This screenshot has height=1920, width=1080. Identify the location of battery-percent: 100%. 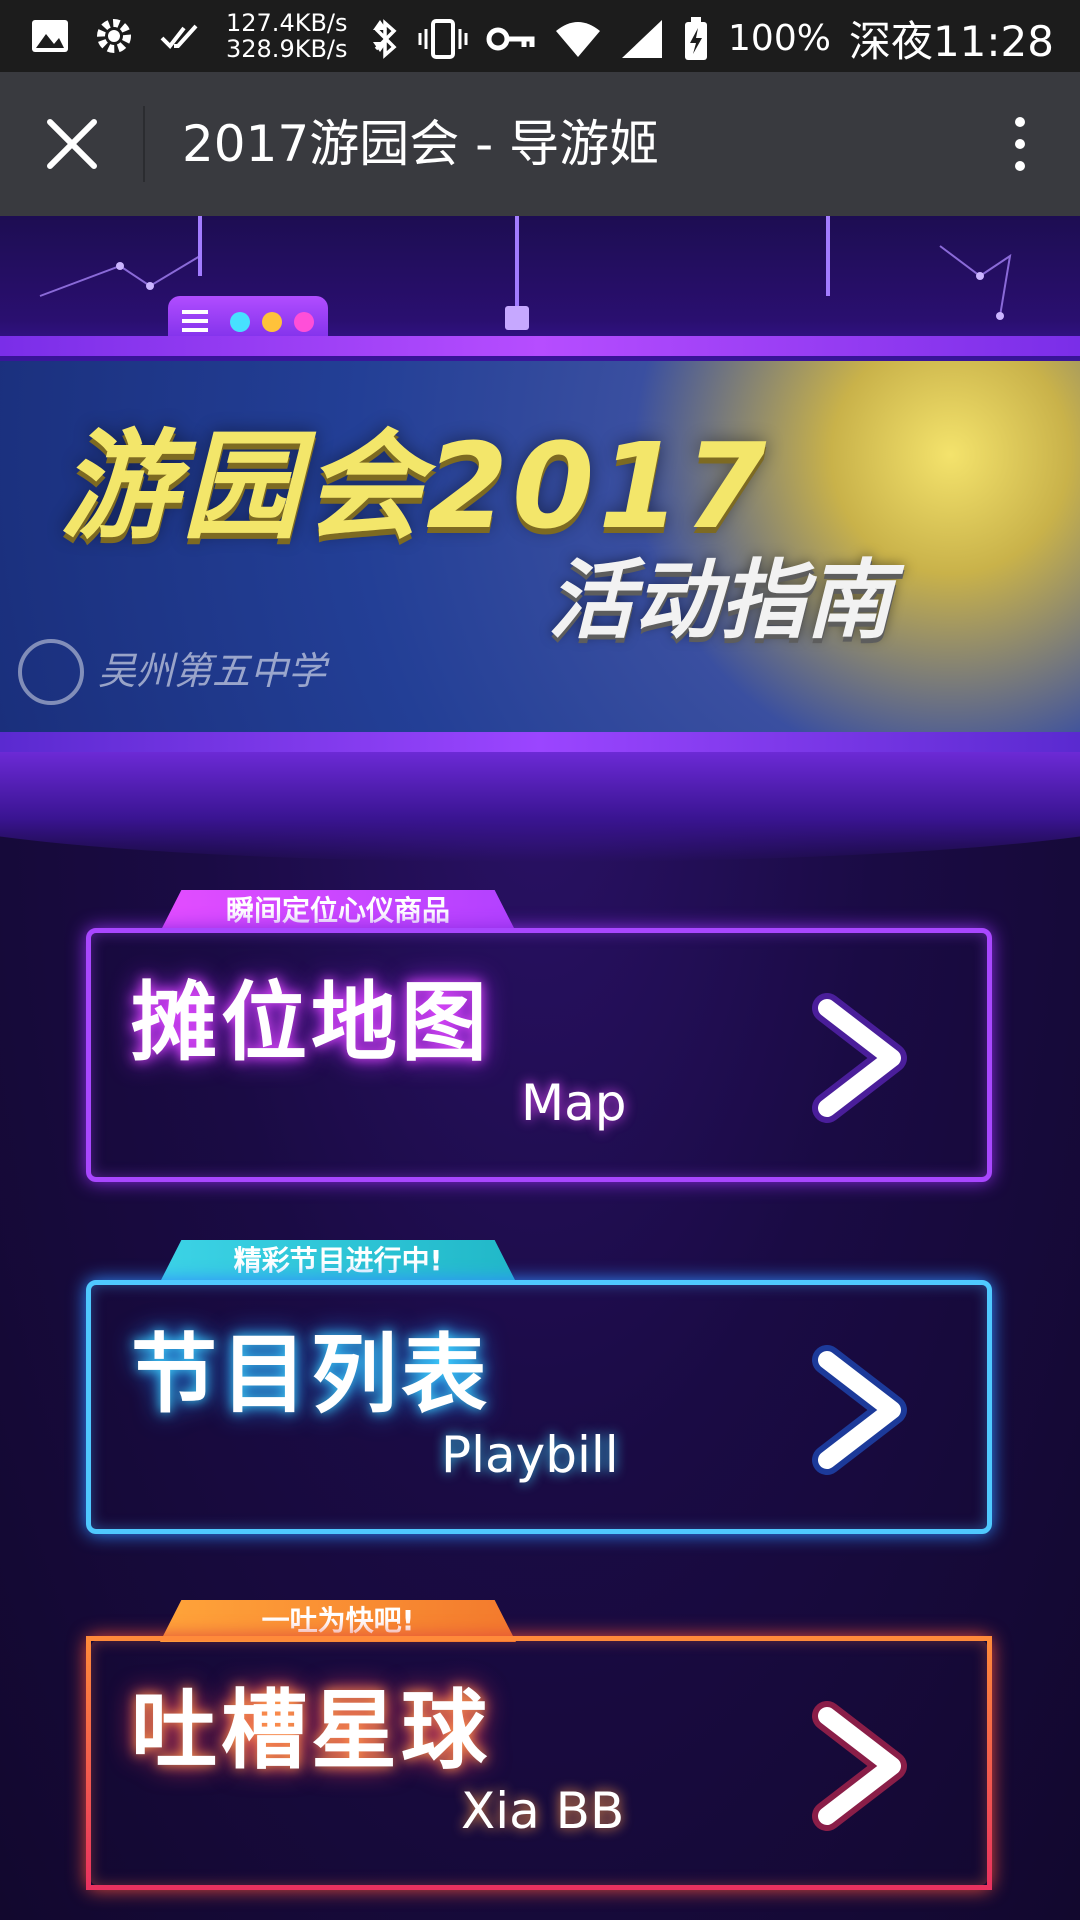
(779, 38).